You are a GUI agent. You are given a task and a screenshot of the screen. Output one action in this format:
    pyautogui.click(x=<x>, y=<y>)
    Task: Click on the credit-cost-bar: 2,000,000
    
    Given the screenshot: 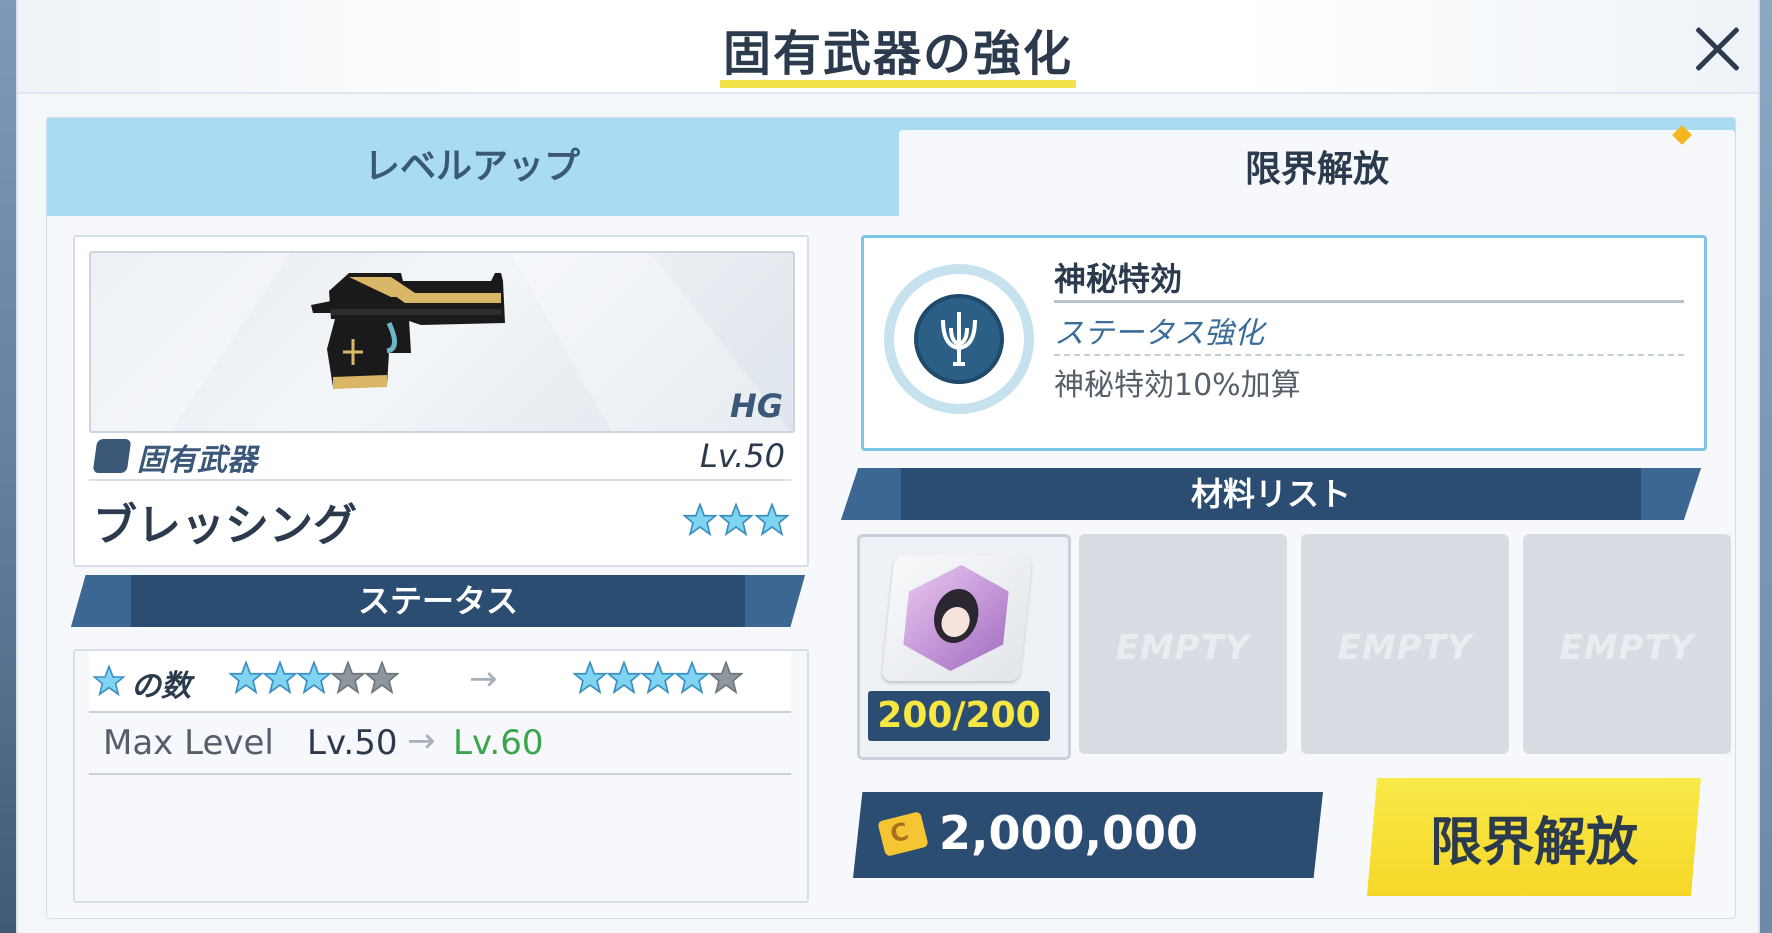 What is the action you would take?
    pyautogui.click(x=1088, y=835)
    